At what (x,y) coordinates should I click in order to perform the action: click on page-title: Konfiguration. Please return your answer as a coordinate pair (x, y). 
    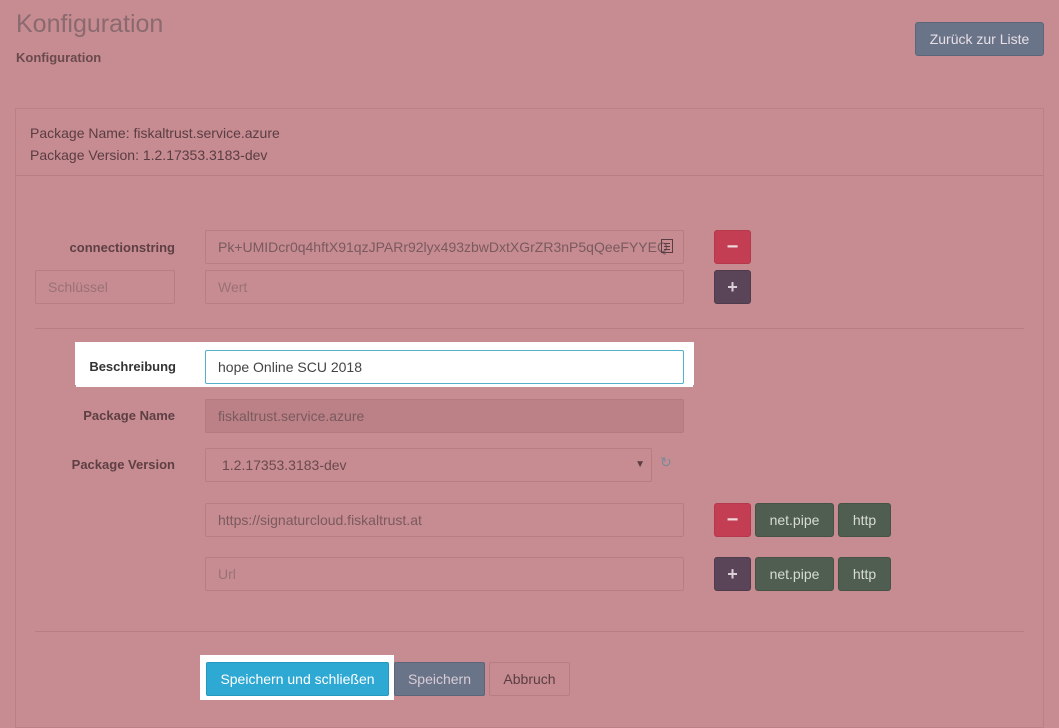
    Looking at the image, I should click on (90, 24).